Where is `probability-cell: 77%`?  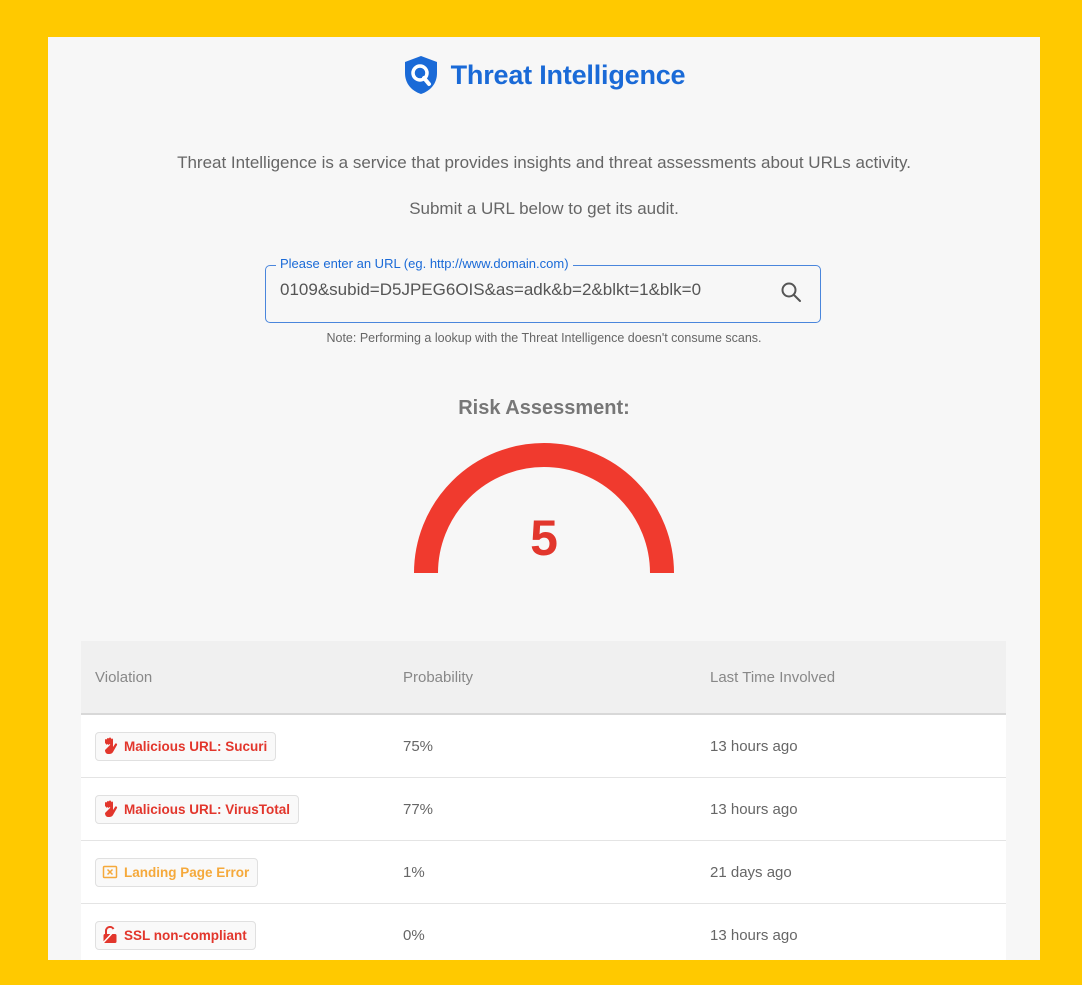 probability-cell: 77% is located at coordinates (418, 809).